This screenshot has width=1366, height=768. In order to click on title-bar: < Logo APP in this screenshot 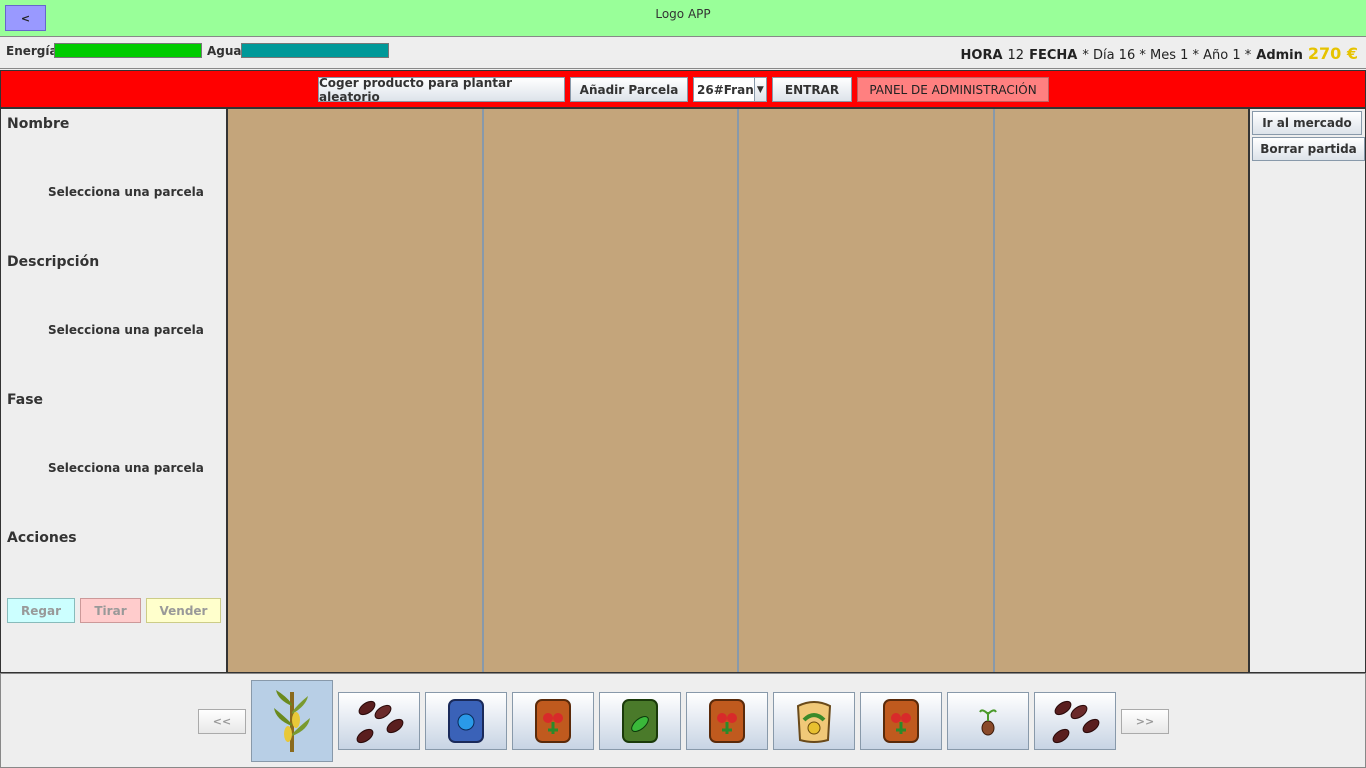, I will do `click(683, 18)`.